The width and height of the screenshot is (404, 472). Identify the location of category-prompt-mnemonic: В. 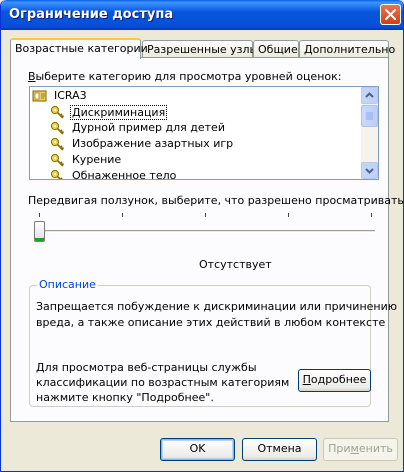
(32, 76).